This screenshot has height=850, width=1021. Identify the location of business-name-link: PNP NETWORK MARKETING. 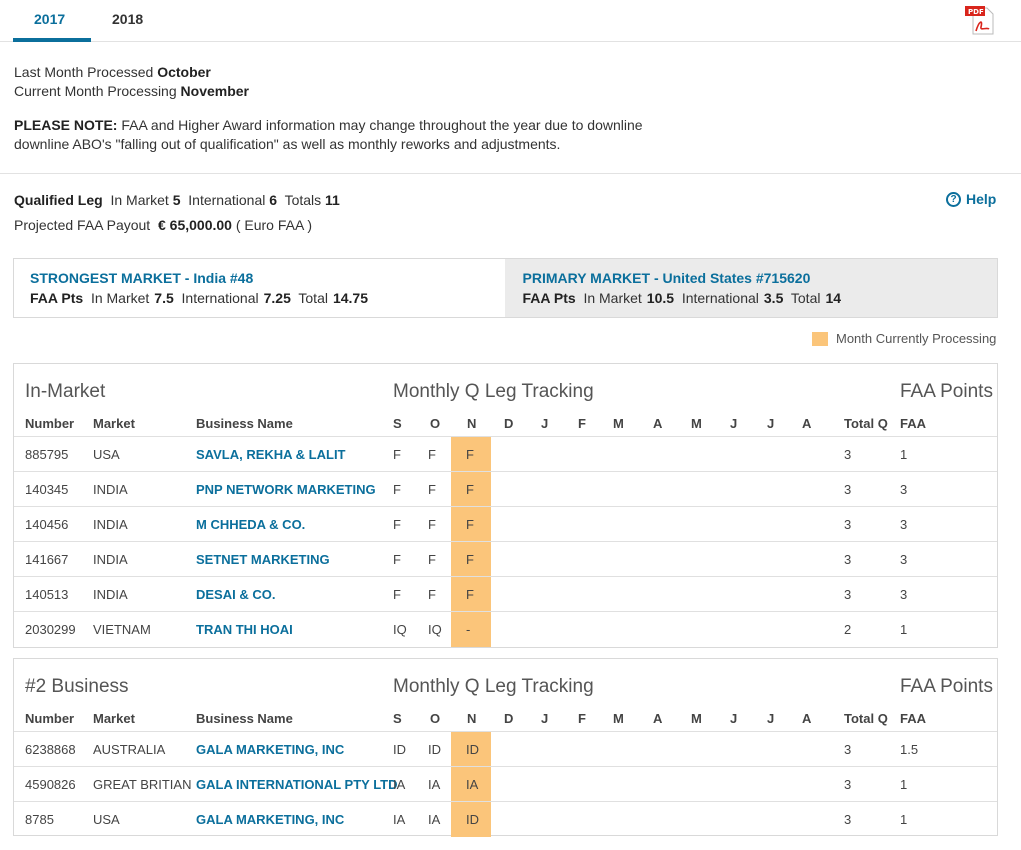
(286, 489).